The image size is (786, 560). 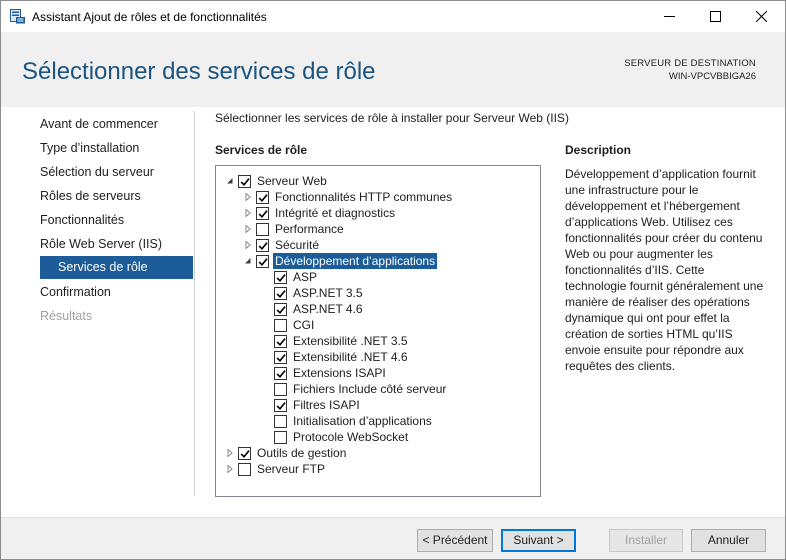 What do you see at coordinates (712, 76) in the screenshot?
I see `destination-server-value: WIN-VPCVBBIGA26` at bounding box center [712, 76].